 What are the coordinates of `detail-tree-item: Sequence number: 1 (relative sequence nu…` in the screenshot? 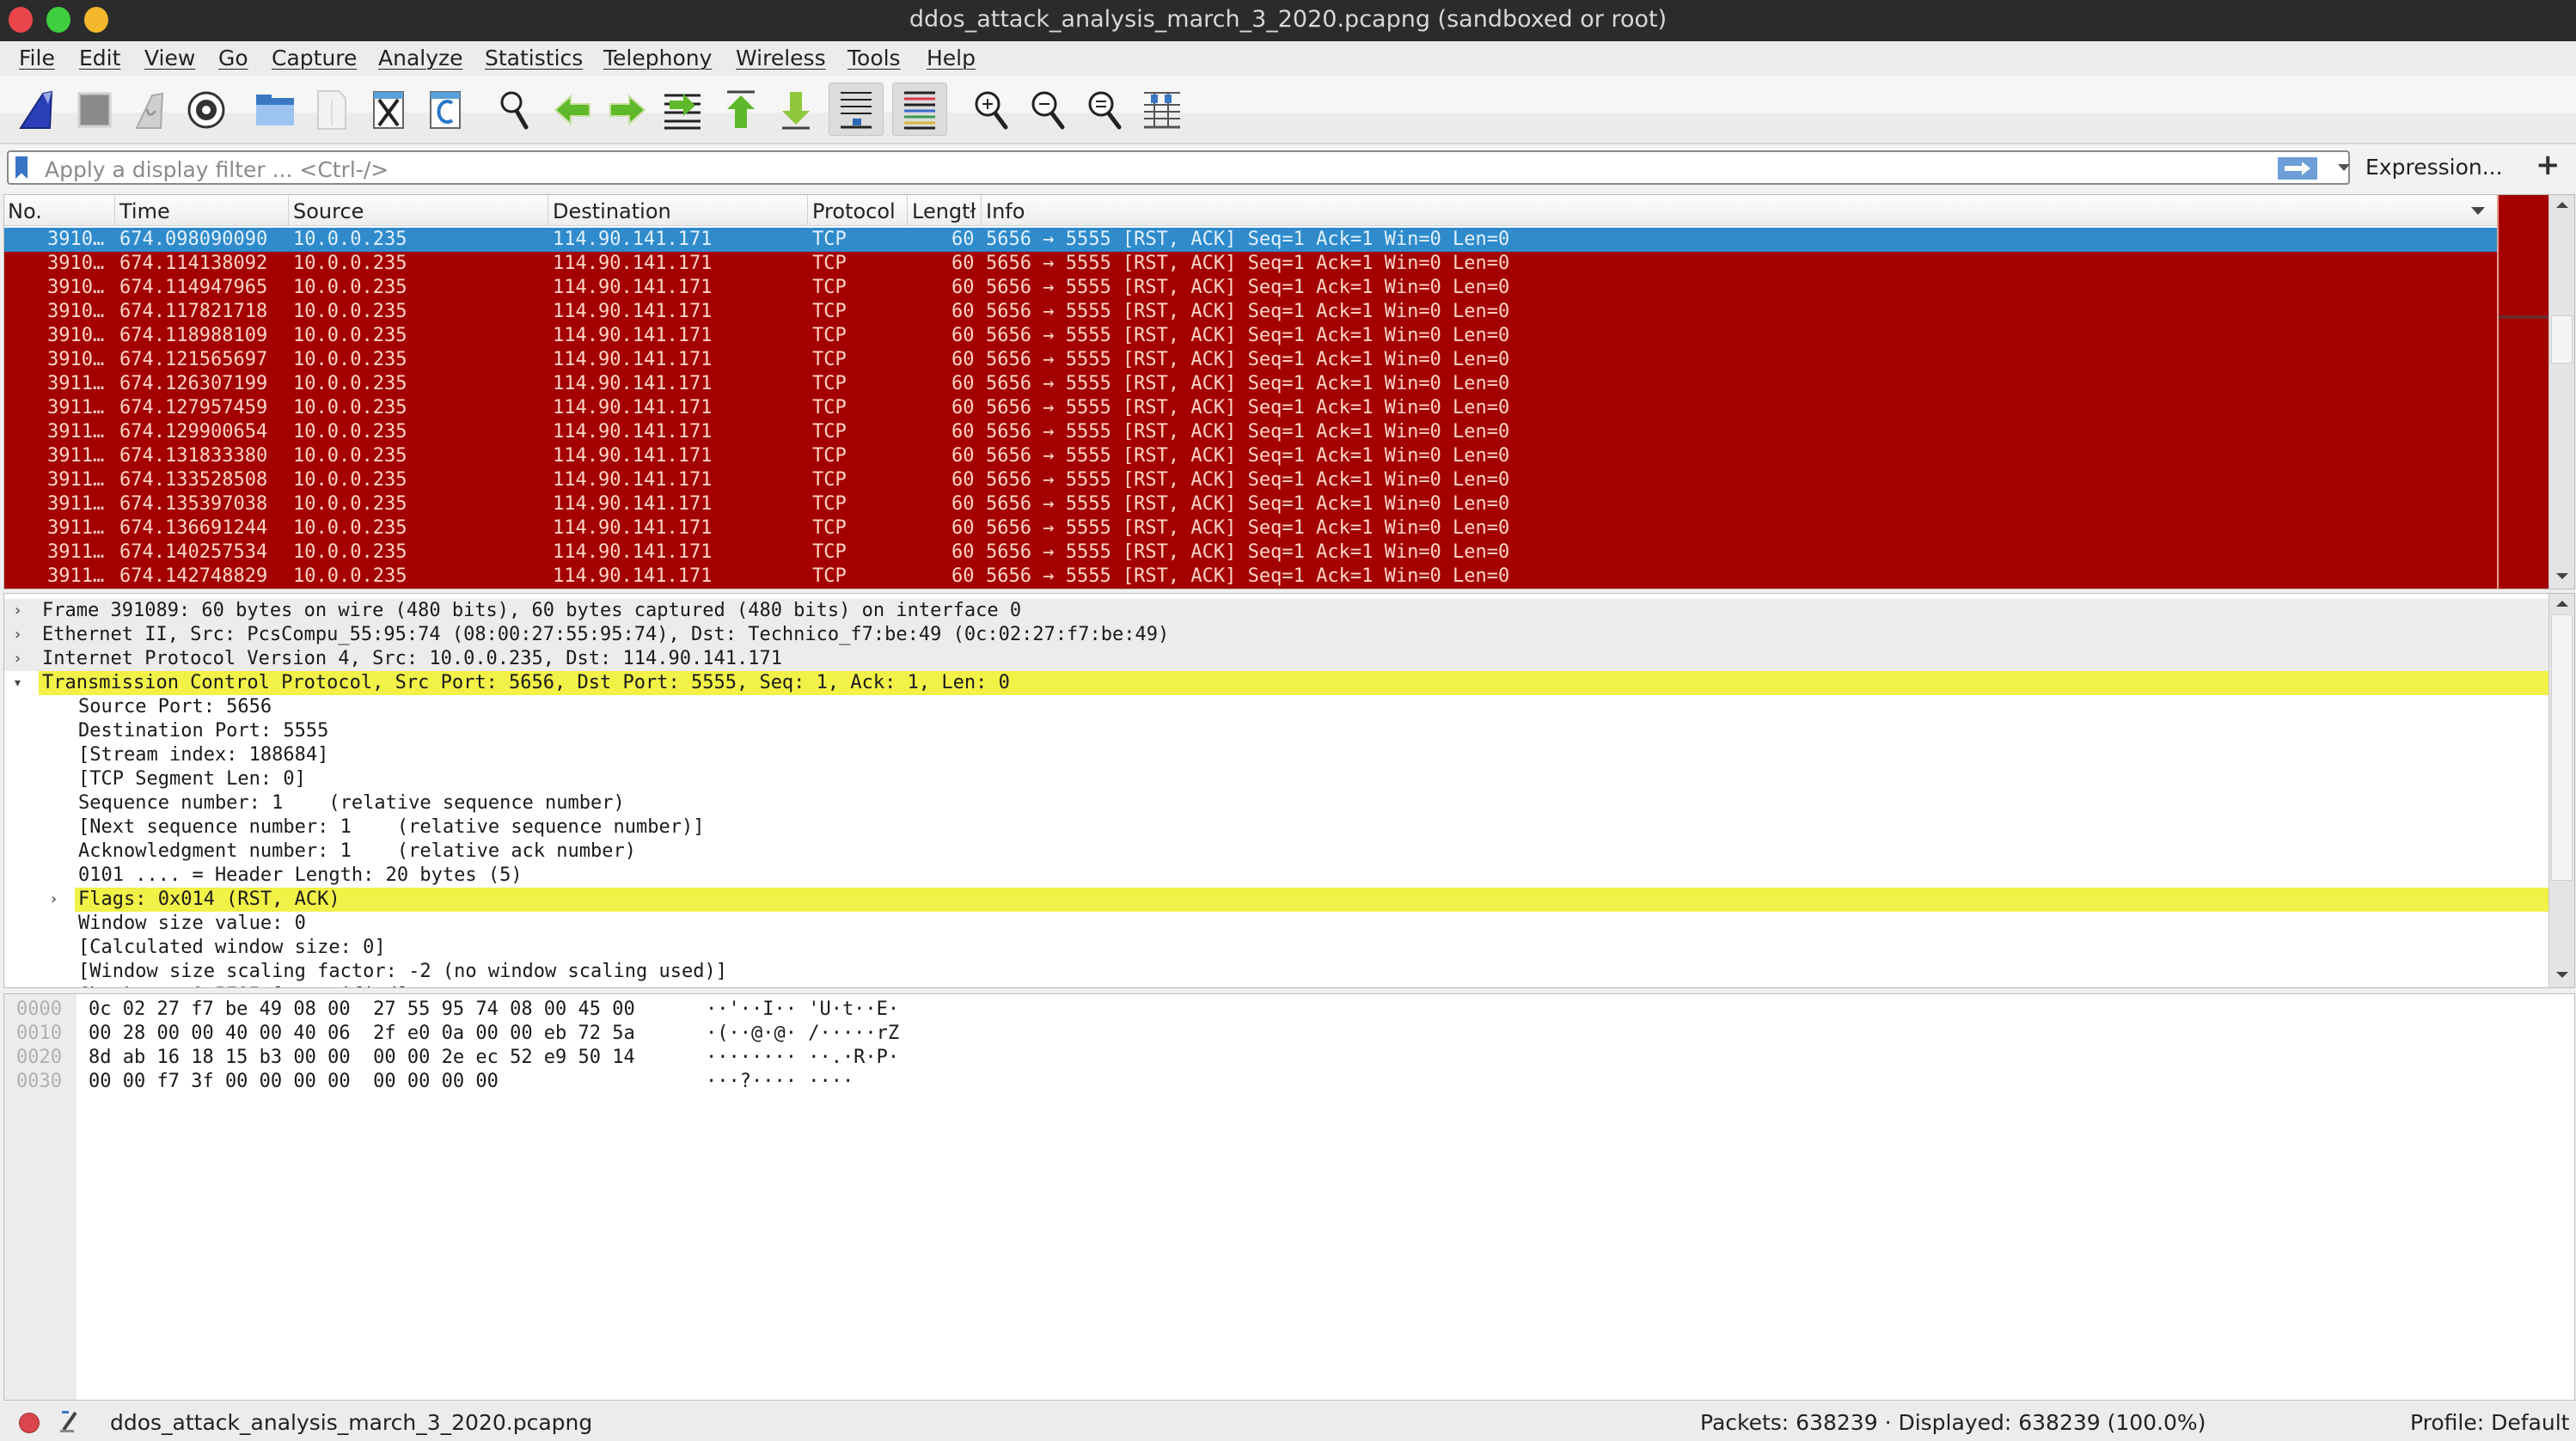 It's located at (1276, 803).